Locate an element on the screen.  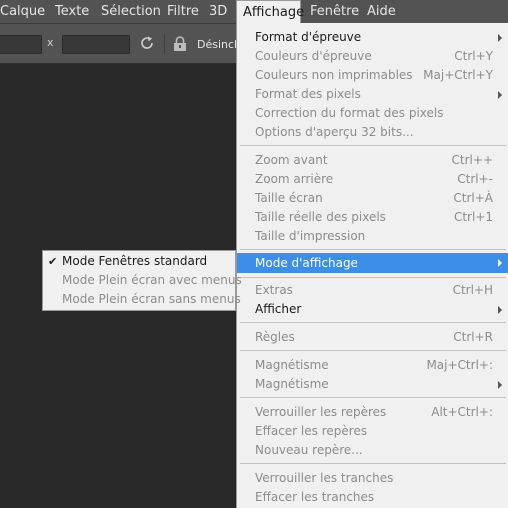
menu-fenetre: Fenêtre is located at coordinates (334, 12).